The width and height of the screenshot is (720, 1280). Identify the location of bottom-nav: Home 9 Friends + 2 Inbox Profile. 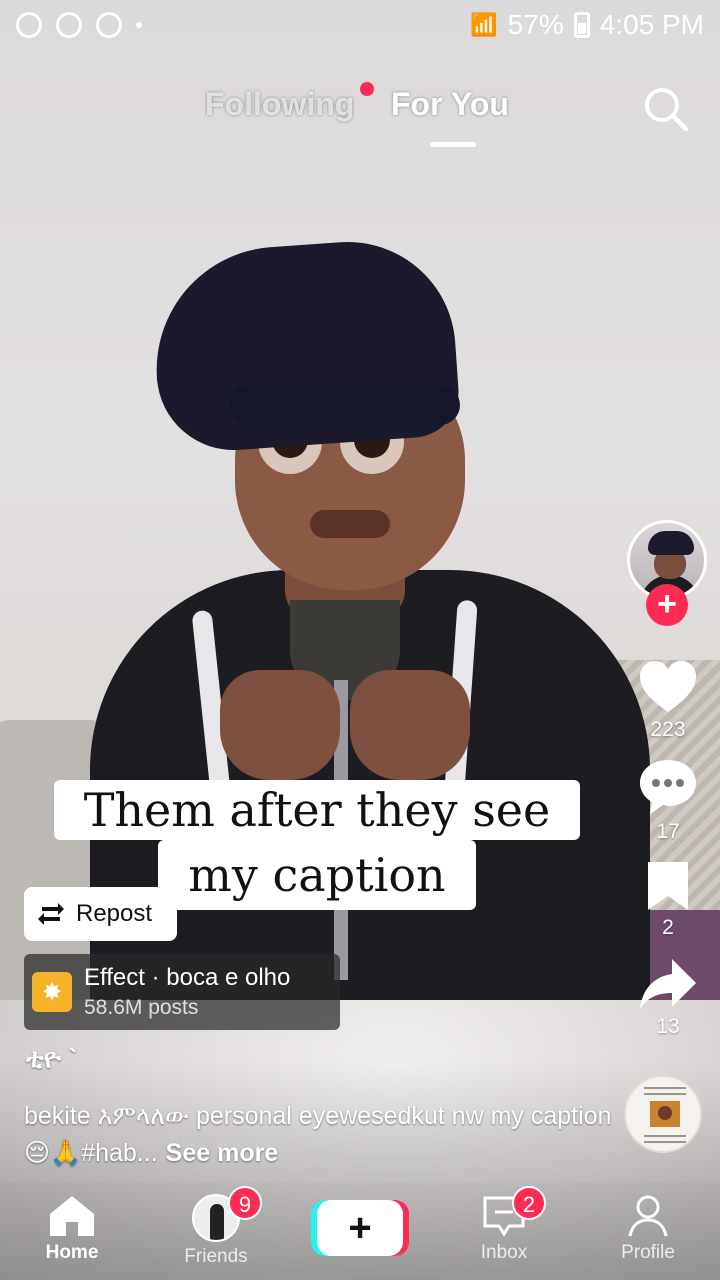
(360, 1231).